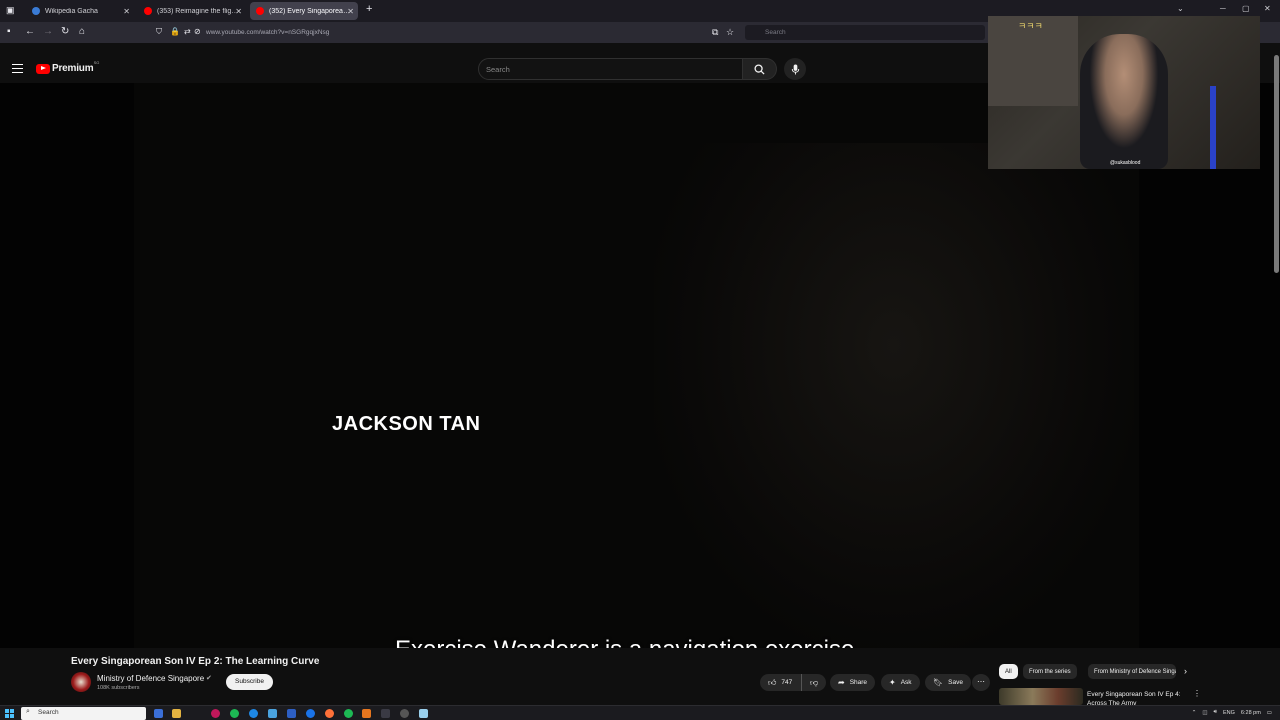 This screenshot has width=1280, height=720. What do you see at coordinates (187, 32) in the screenshot?
I see `permissions-icon: ⇄` at bounding box center [187, 32].